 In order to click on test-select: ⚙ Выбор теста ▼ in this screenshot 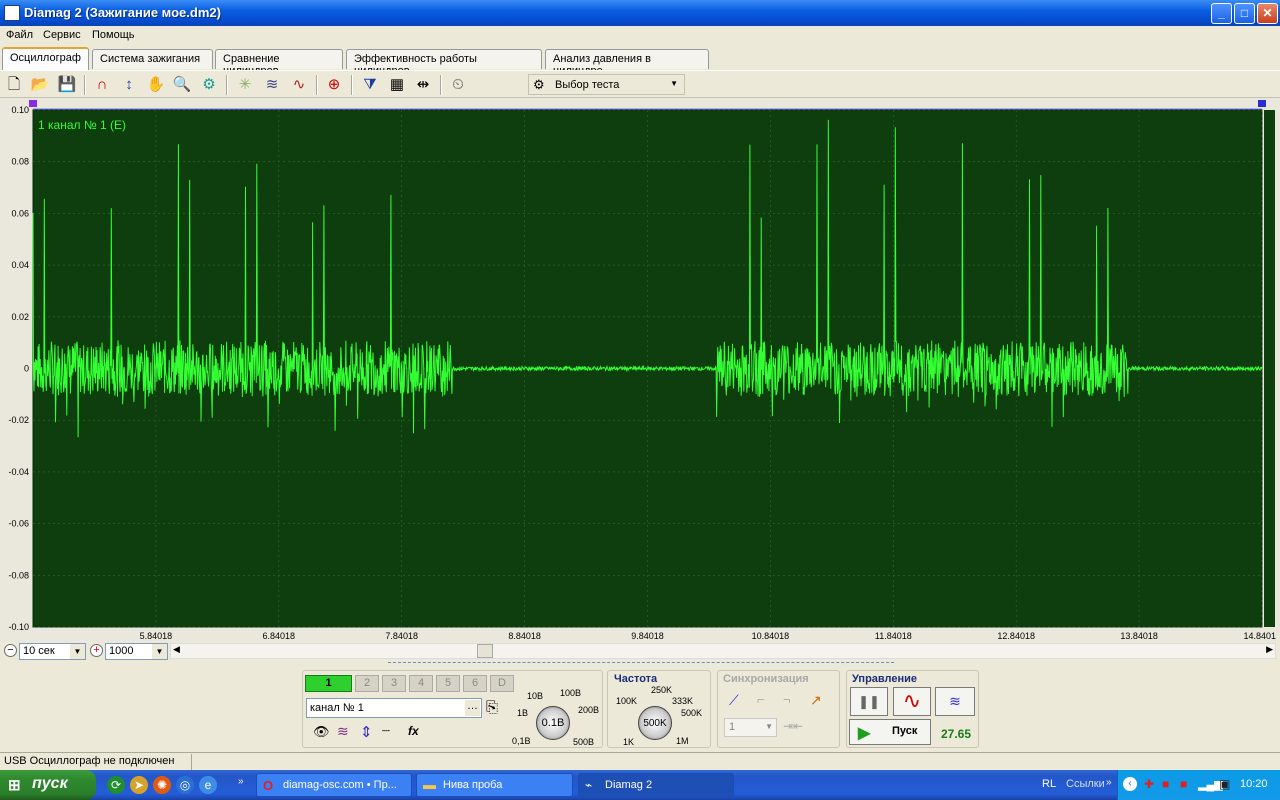, I will do `click(606, 84)`.